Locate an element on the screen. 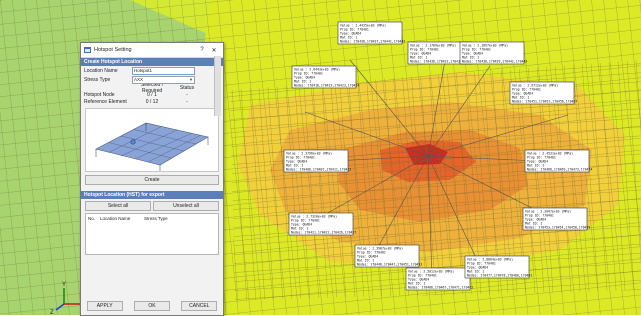 The width and height of the screenshot is (641, 316). create-section-header: Create Hotspot Location is located at coordinates (152, 62).